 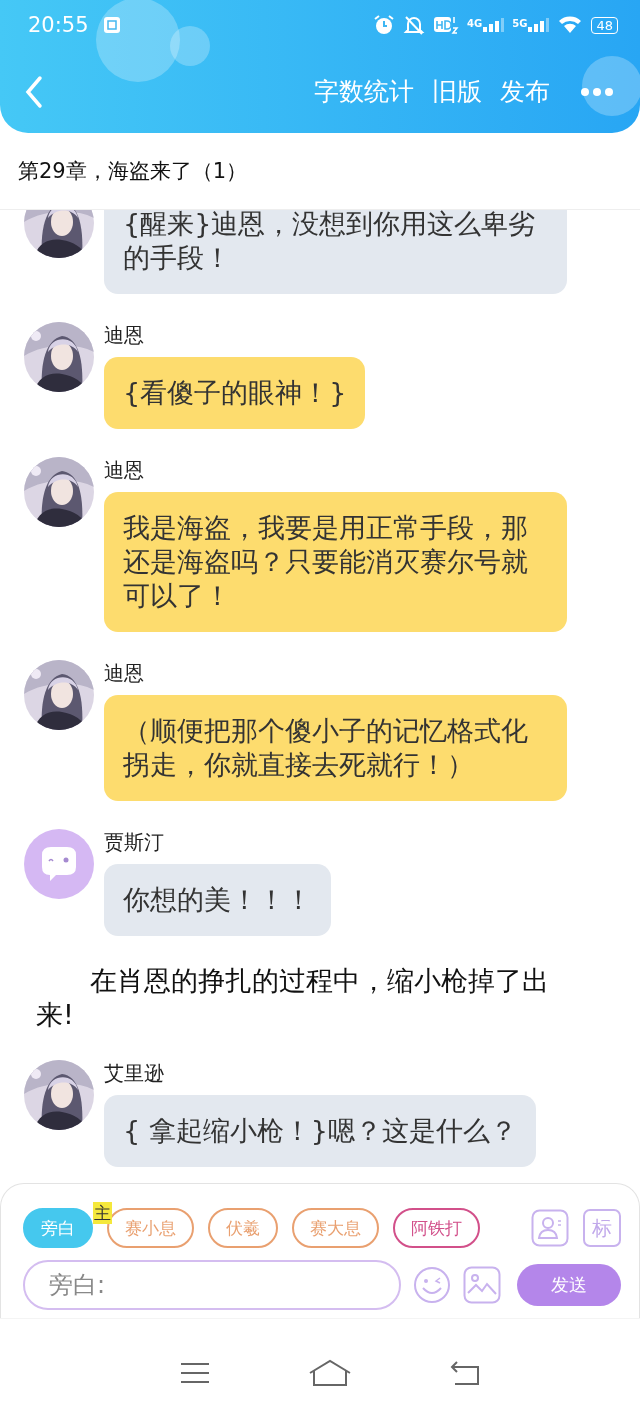 I want to click on message-input: 旁白:, so click(x=212, y=1285).